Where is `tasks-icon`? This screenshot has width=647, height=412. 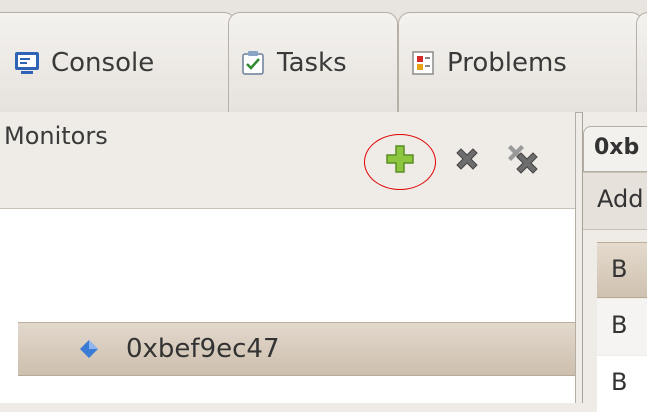 tasks-icon is located at coordinates (253, 62).